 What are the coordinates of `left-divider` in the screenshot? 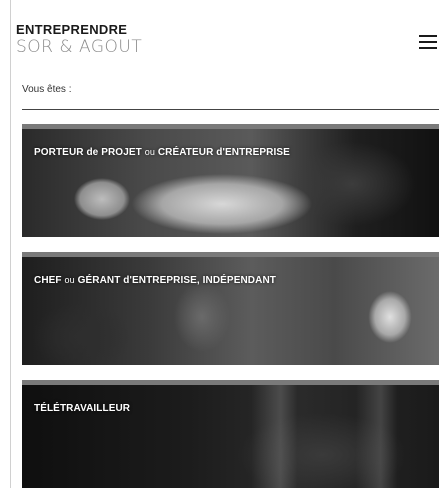 It's located at (10, 244).